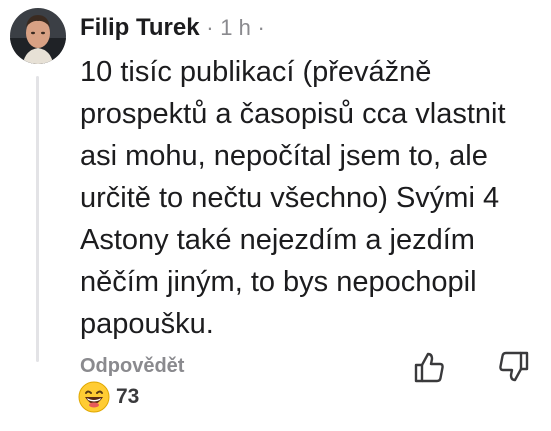  I want to click on dislike-button, so click(514, 367).